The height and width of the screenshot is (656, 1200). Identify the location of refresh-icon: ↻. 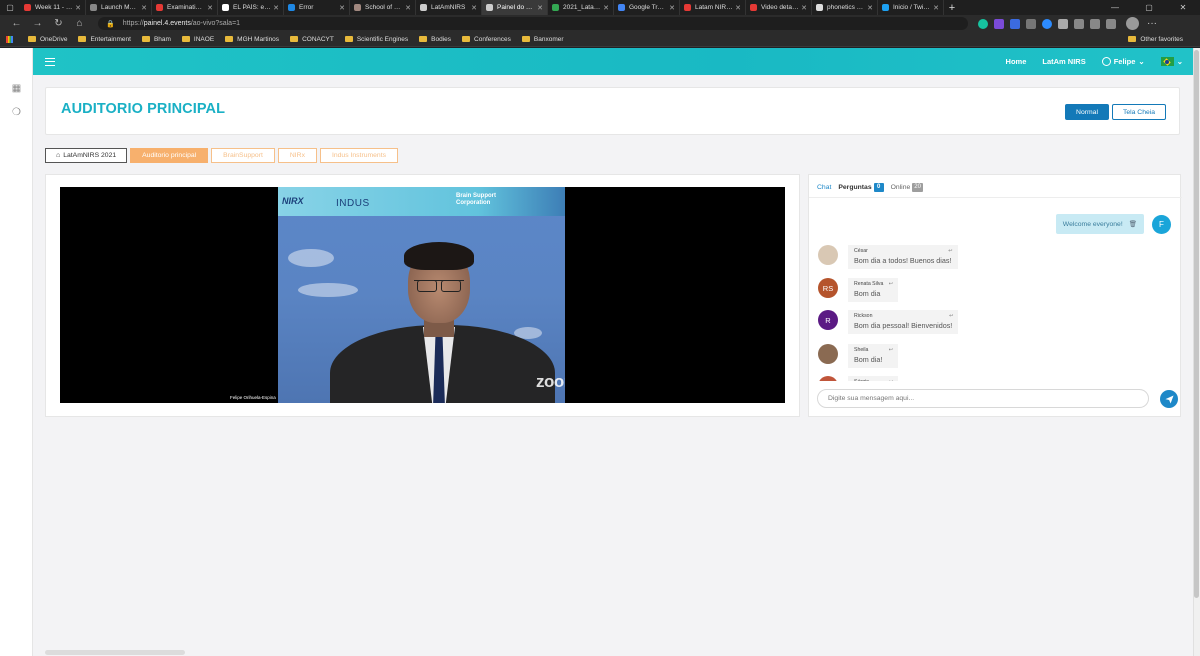
(58, 23).